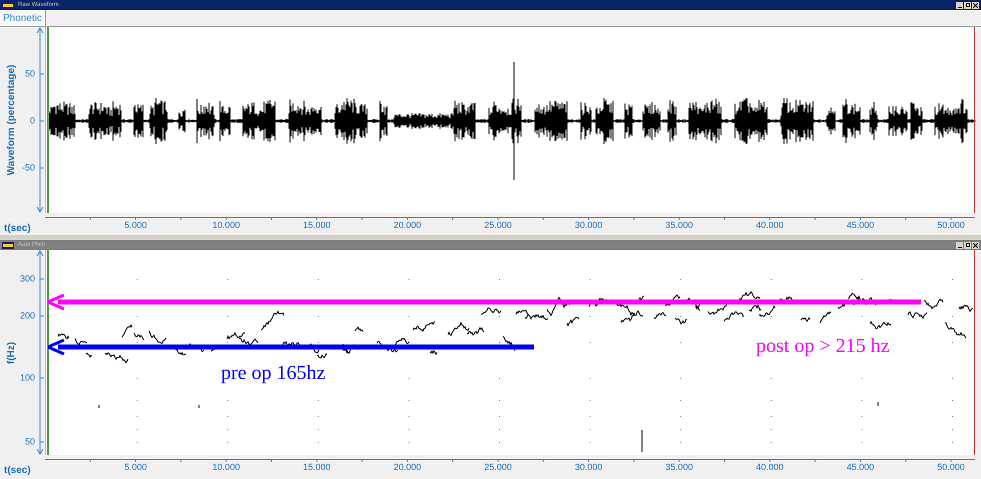 Image resolution: width=981 pixels, height=479 pixels. Describe the element at coordinates (32, 121) in the screenshot. I see `y-tick-label: 0` at that location.